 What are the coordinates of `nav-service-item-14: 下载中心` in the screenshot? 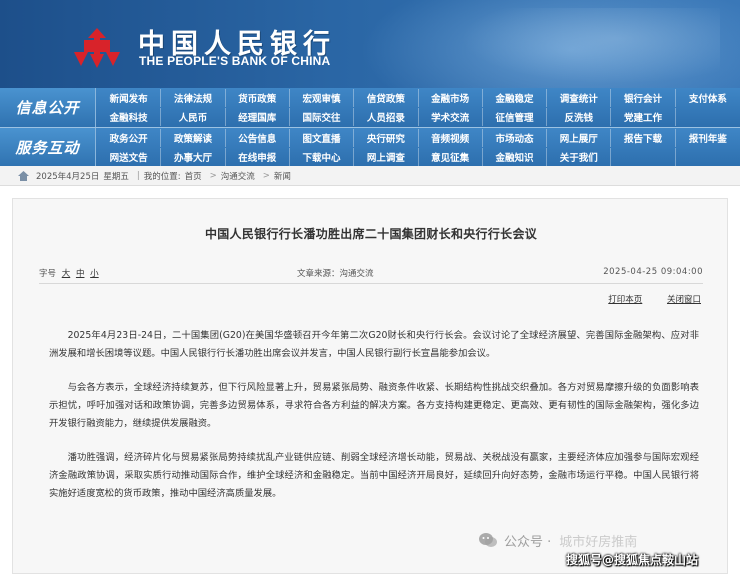 It's located at (322, 157).